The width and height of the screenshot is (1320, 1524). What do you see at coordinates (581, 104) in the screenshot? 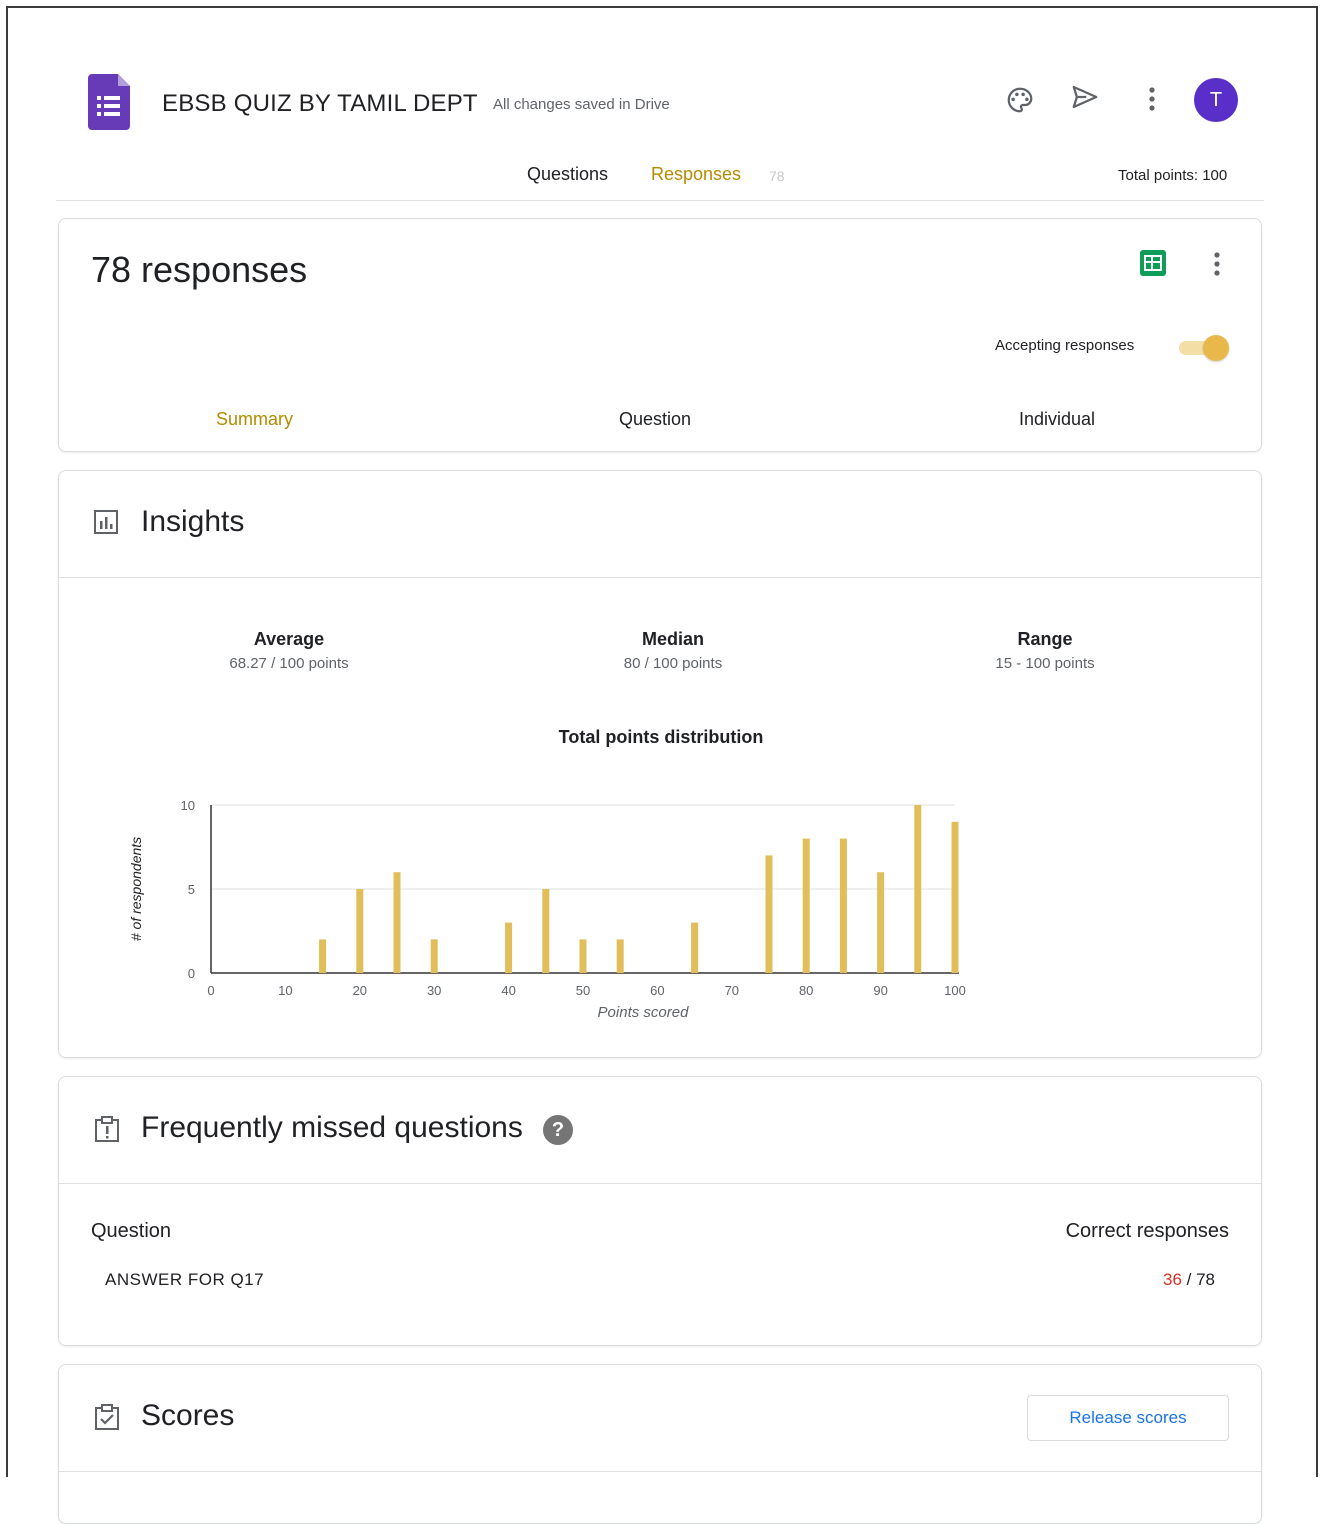
I see `save-status: All changes saved in Drive` at bounding box center [581, 104].